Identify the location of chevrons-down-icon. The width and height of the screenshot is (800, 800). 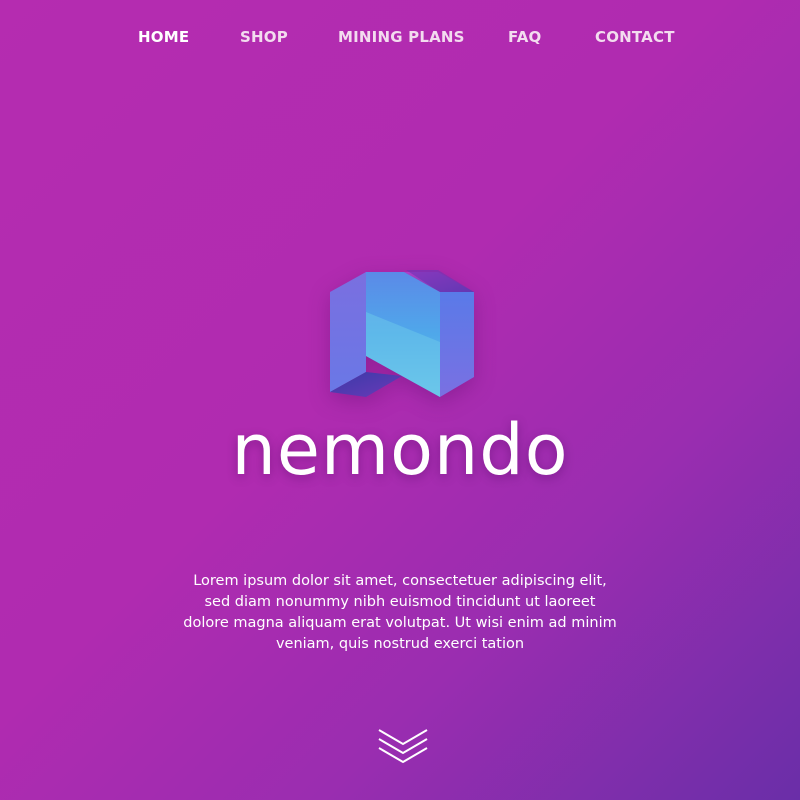
(403, 747).